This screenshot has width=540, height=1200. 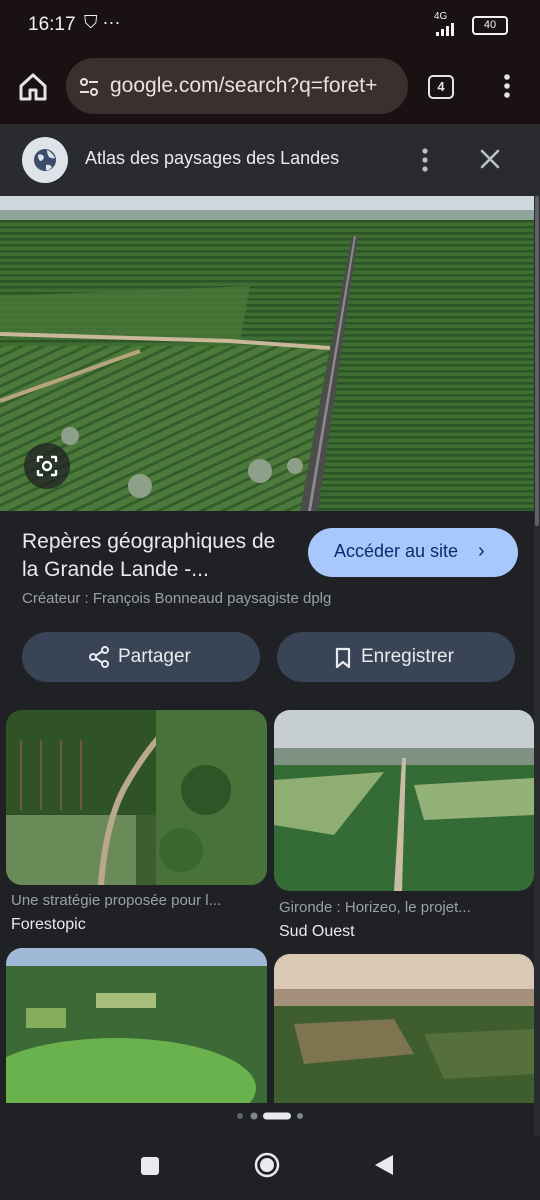 What do you see at coordinates (343, 658) in the screenshot?
I see `bookmark-icon` at bounding box center [343, 658].